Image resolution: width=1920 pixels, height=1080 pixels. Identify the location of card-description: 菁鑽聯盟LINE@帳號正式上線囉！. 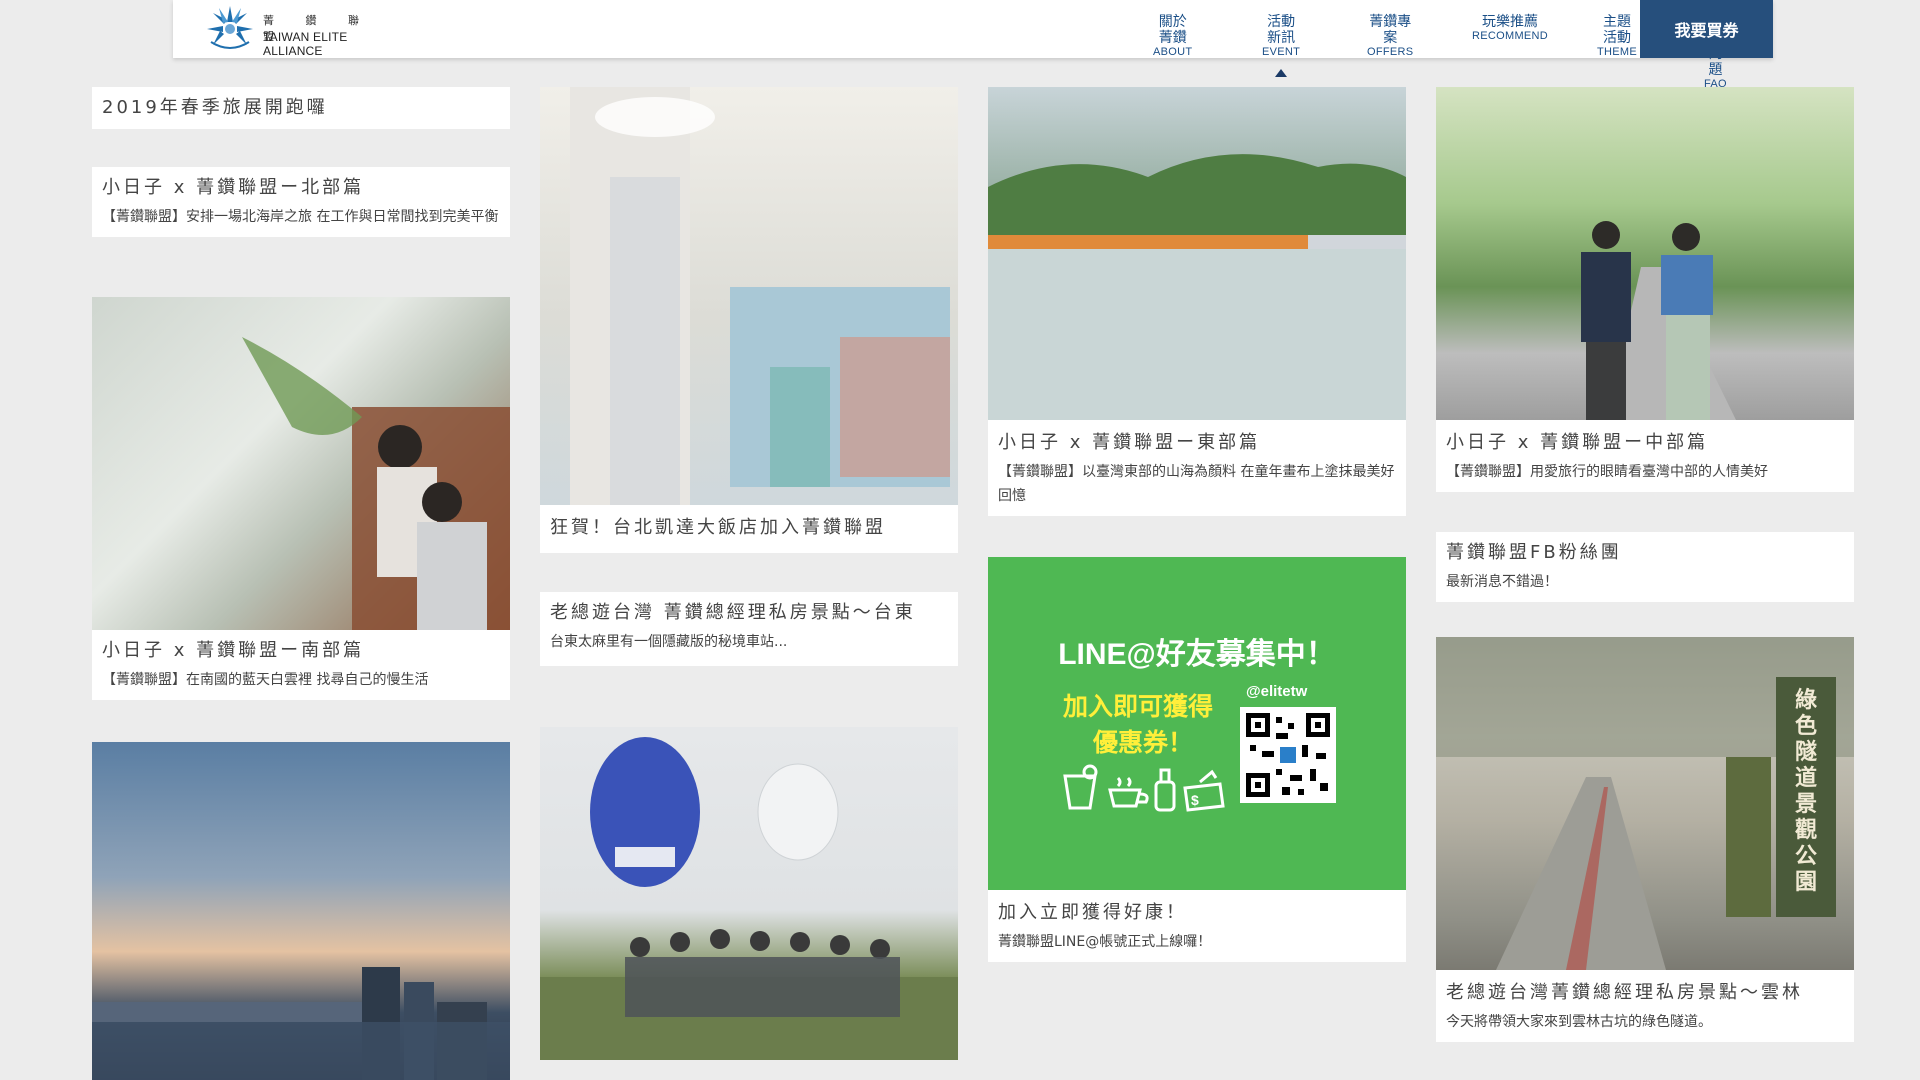
(1105, 942).